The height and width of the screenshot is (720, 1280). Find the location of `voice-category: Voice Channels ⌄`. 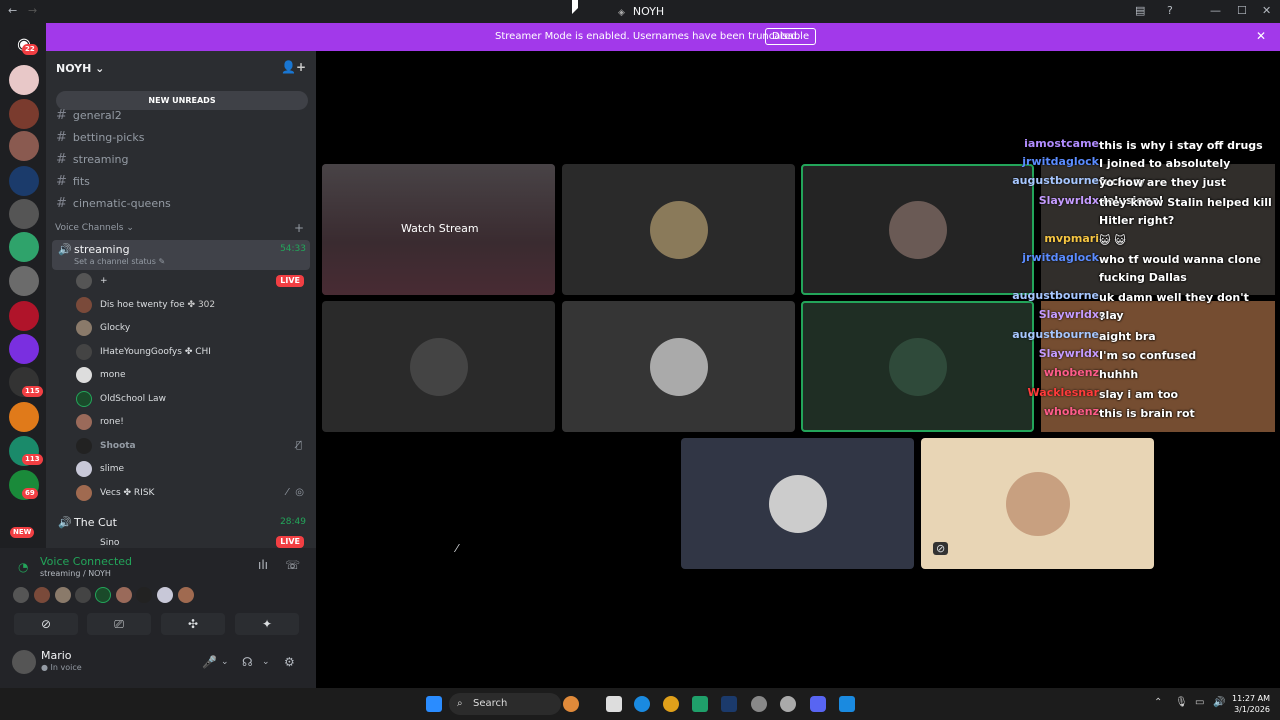

voice-category: Voice Channels ⌄ is located at coordinates (94, 228).